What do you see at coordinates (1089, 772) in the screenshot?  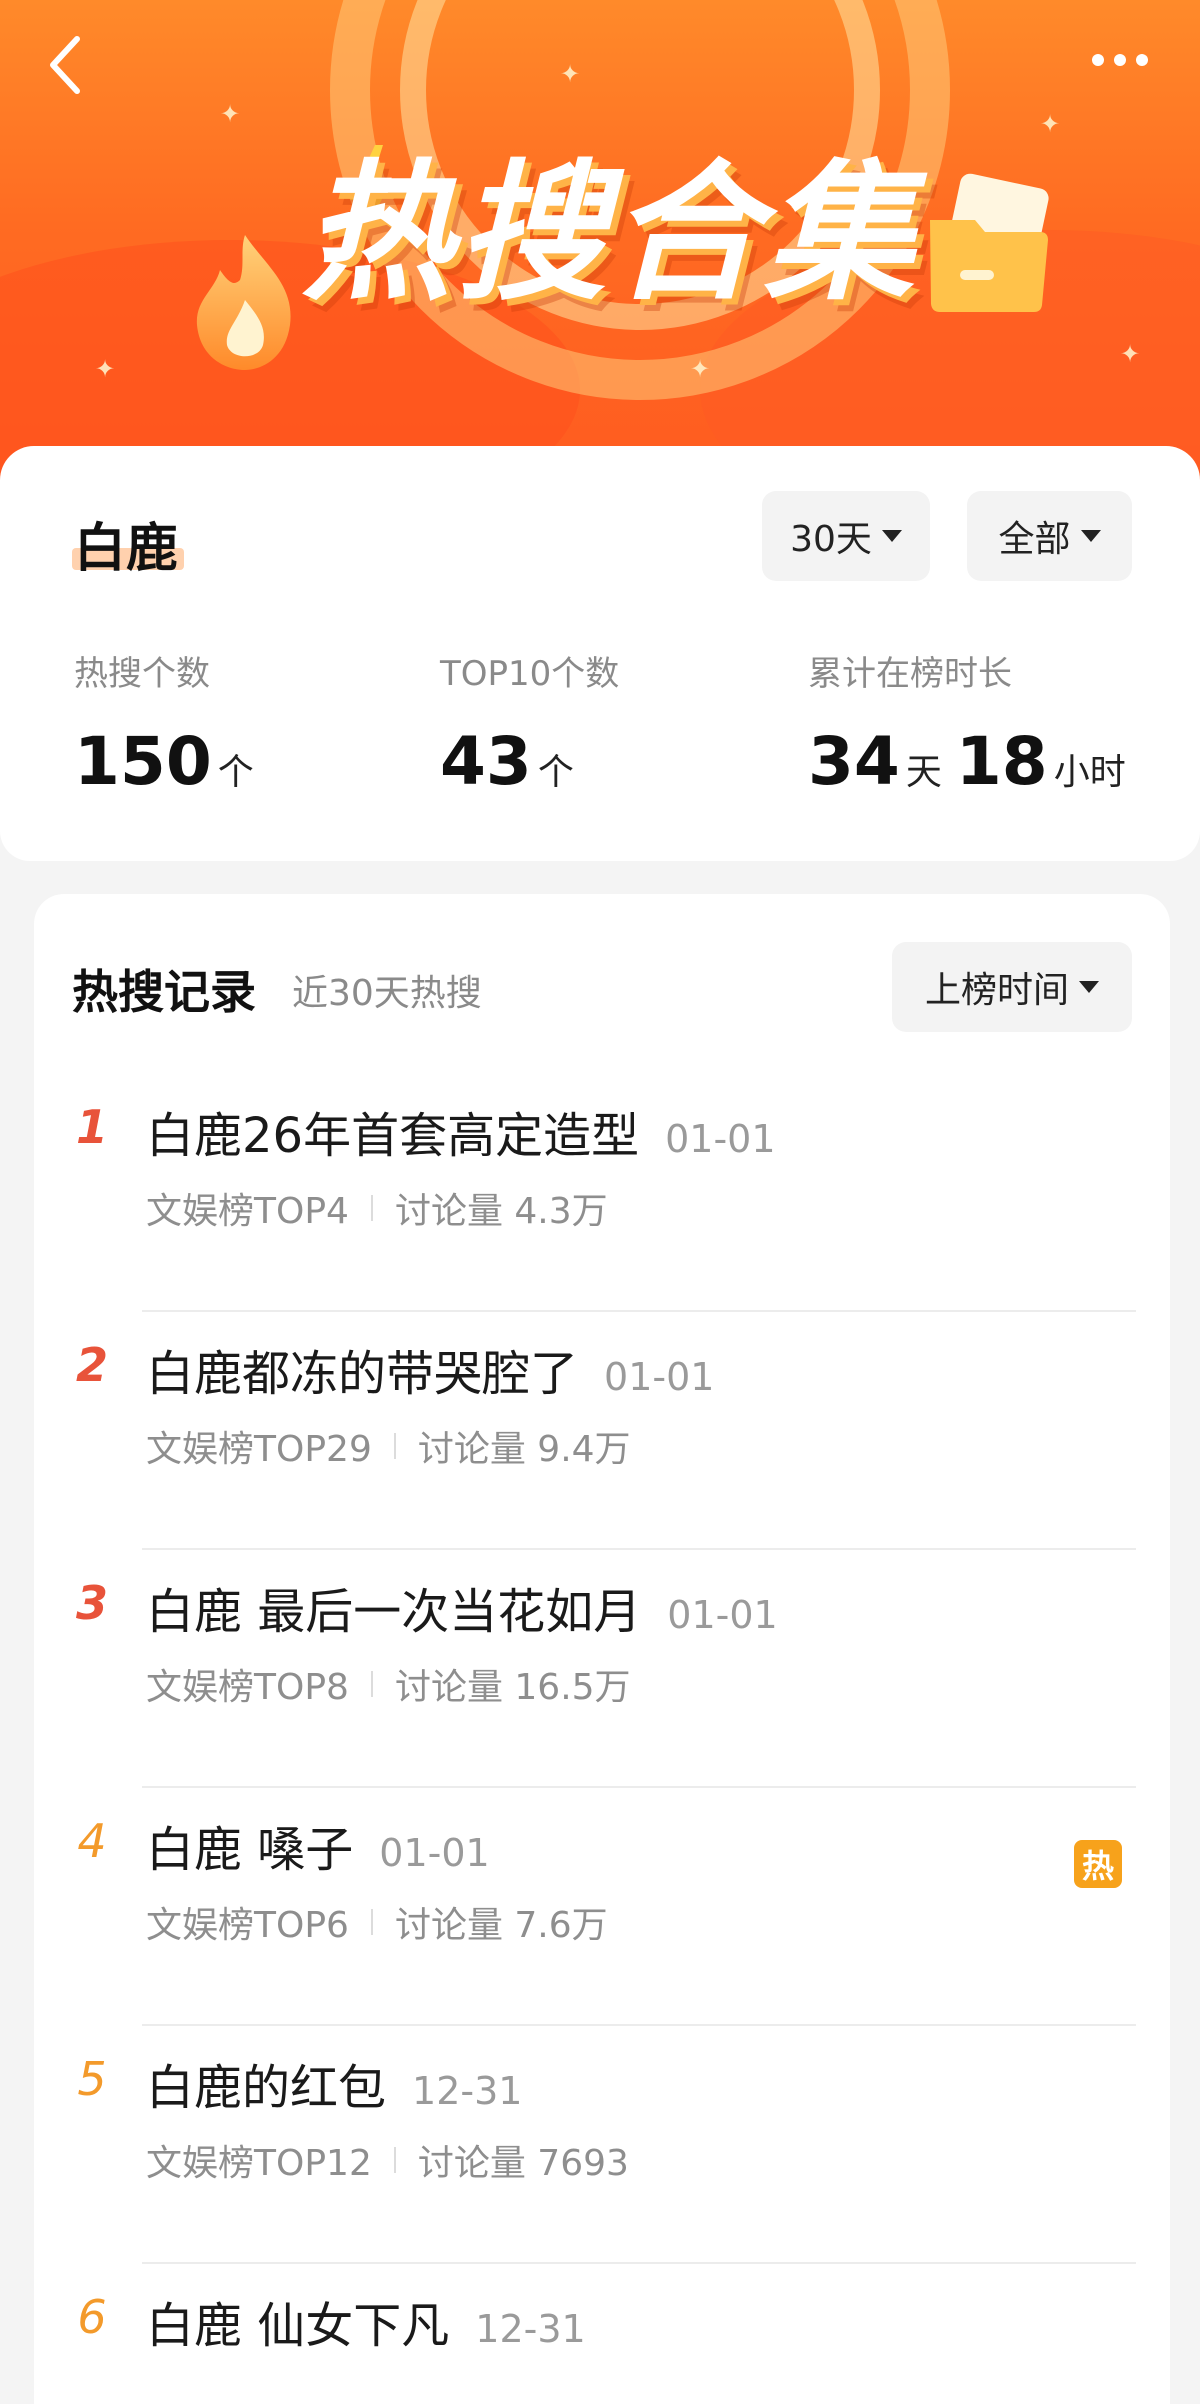 I see `stat-hours-unit: 小时` at bounding box center [1089, 772].